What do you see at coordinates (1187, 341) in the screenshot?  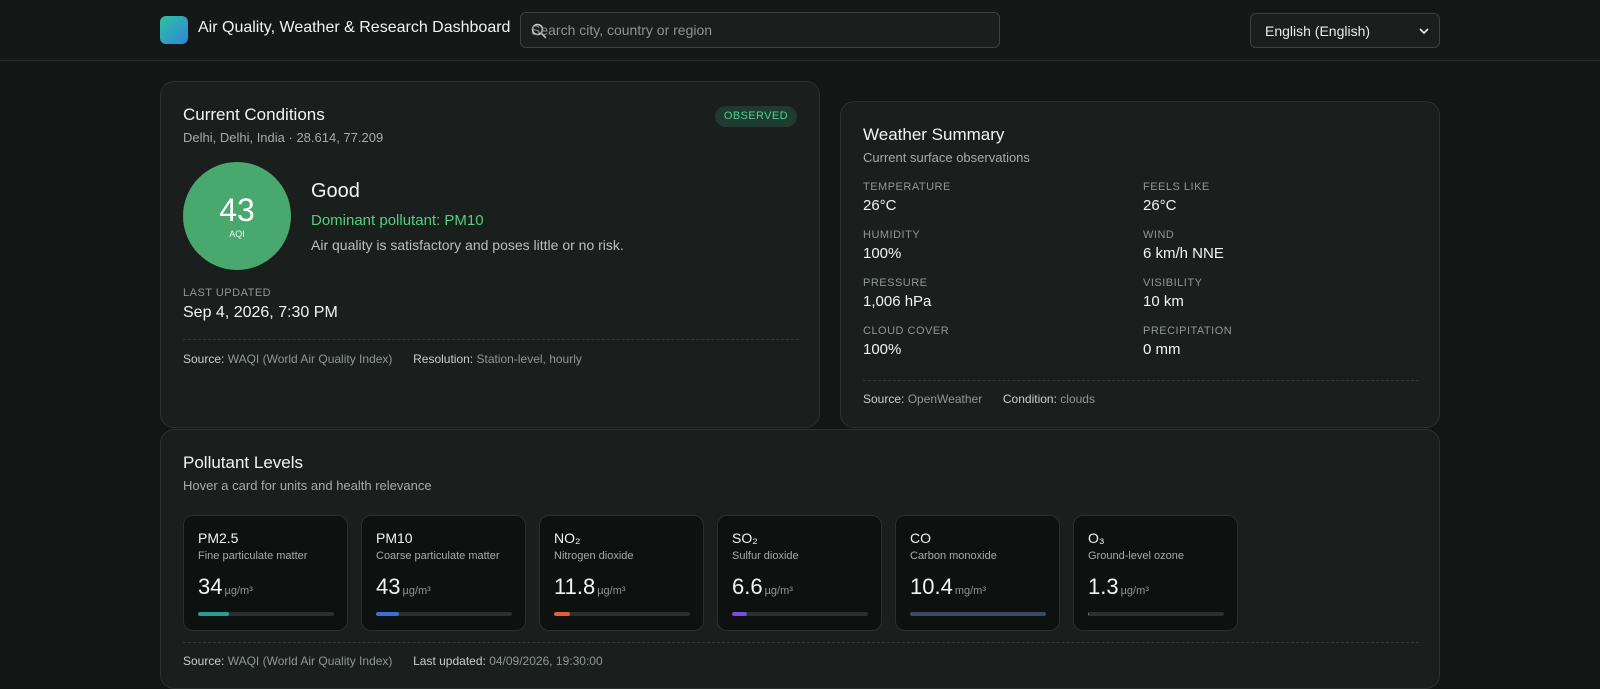 I see `metric-precipitation: PRECIPITATION 0 mm` at bounding box center [1187, 341].